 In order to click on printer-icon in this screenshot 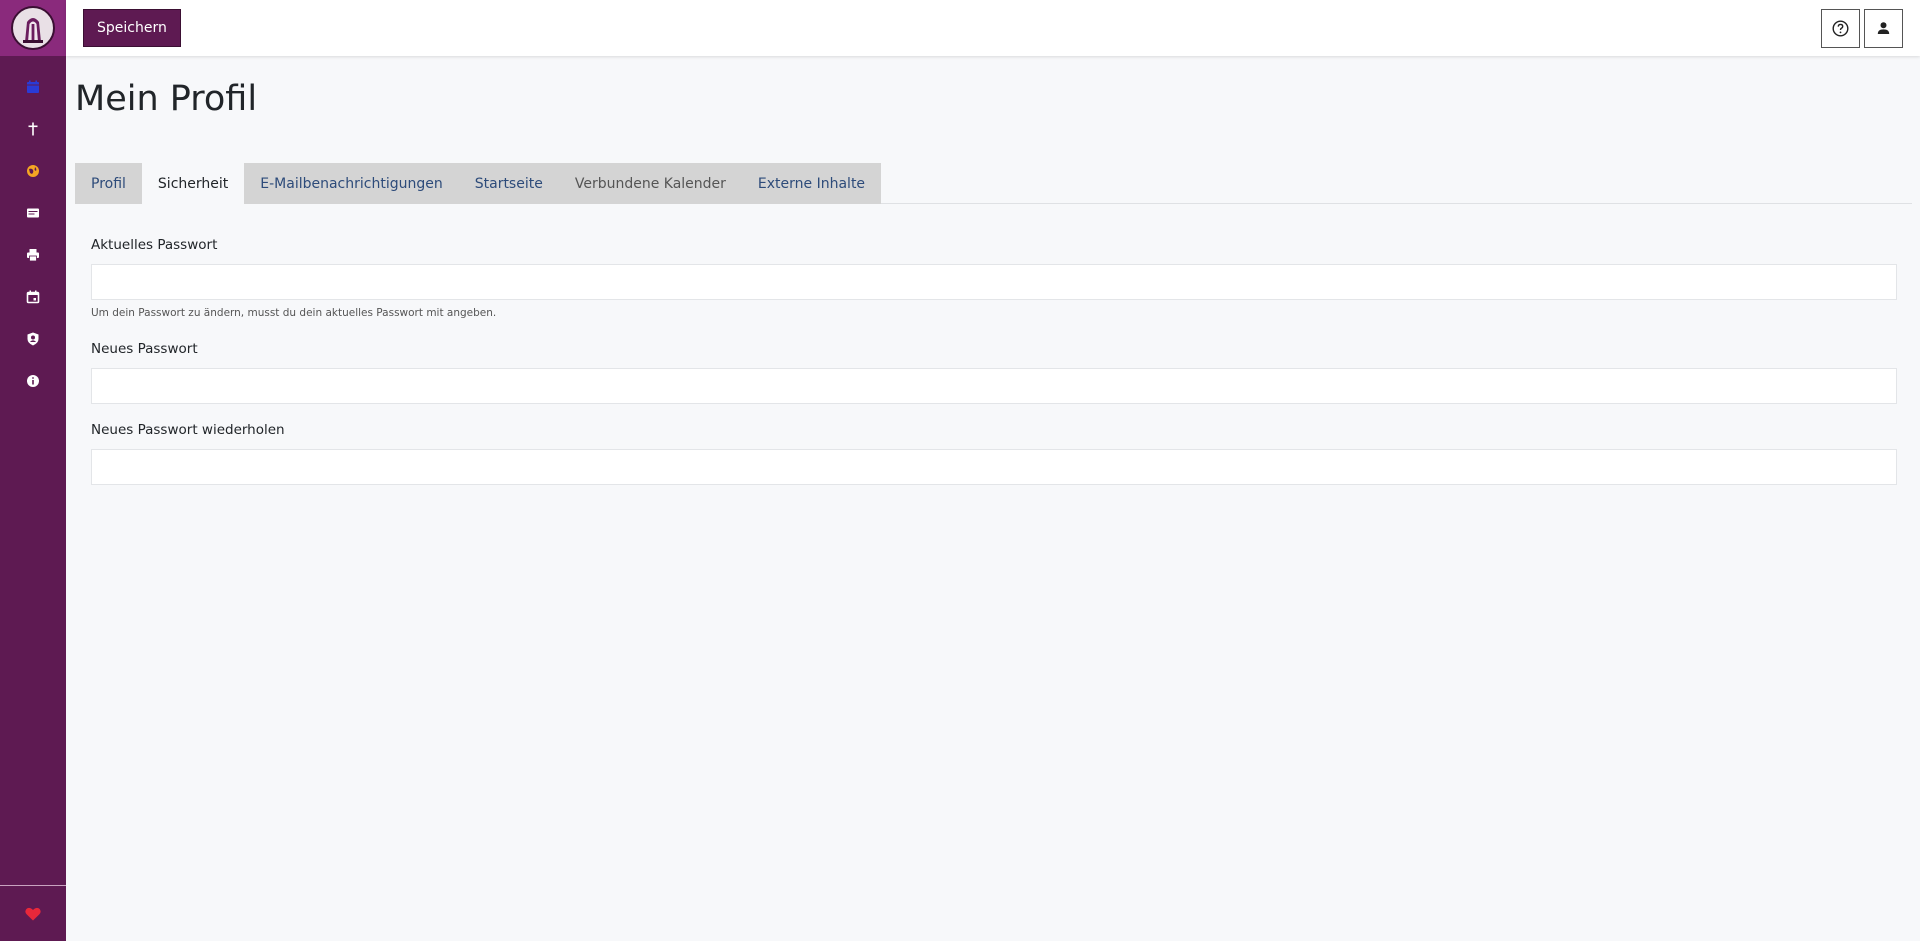, I will do `click(33, 255)`.